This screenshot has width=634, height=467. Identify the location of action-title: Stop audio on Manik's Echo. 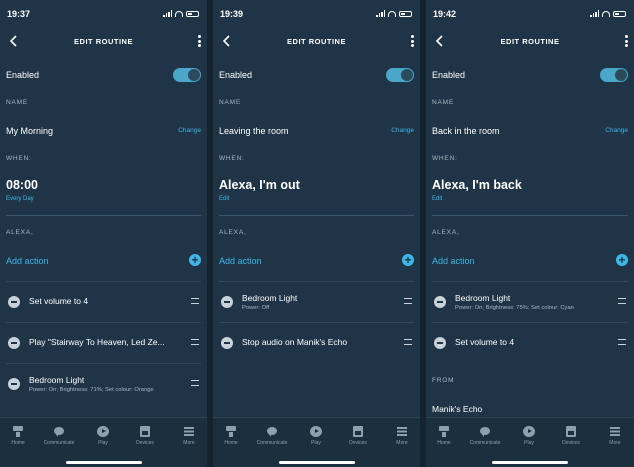
(295, 342).